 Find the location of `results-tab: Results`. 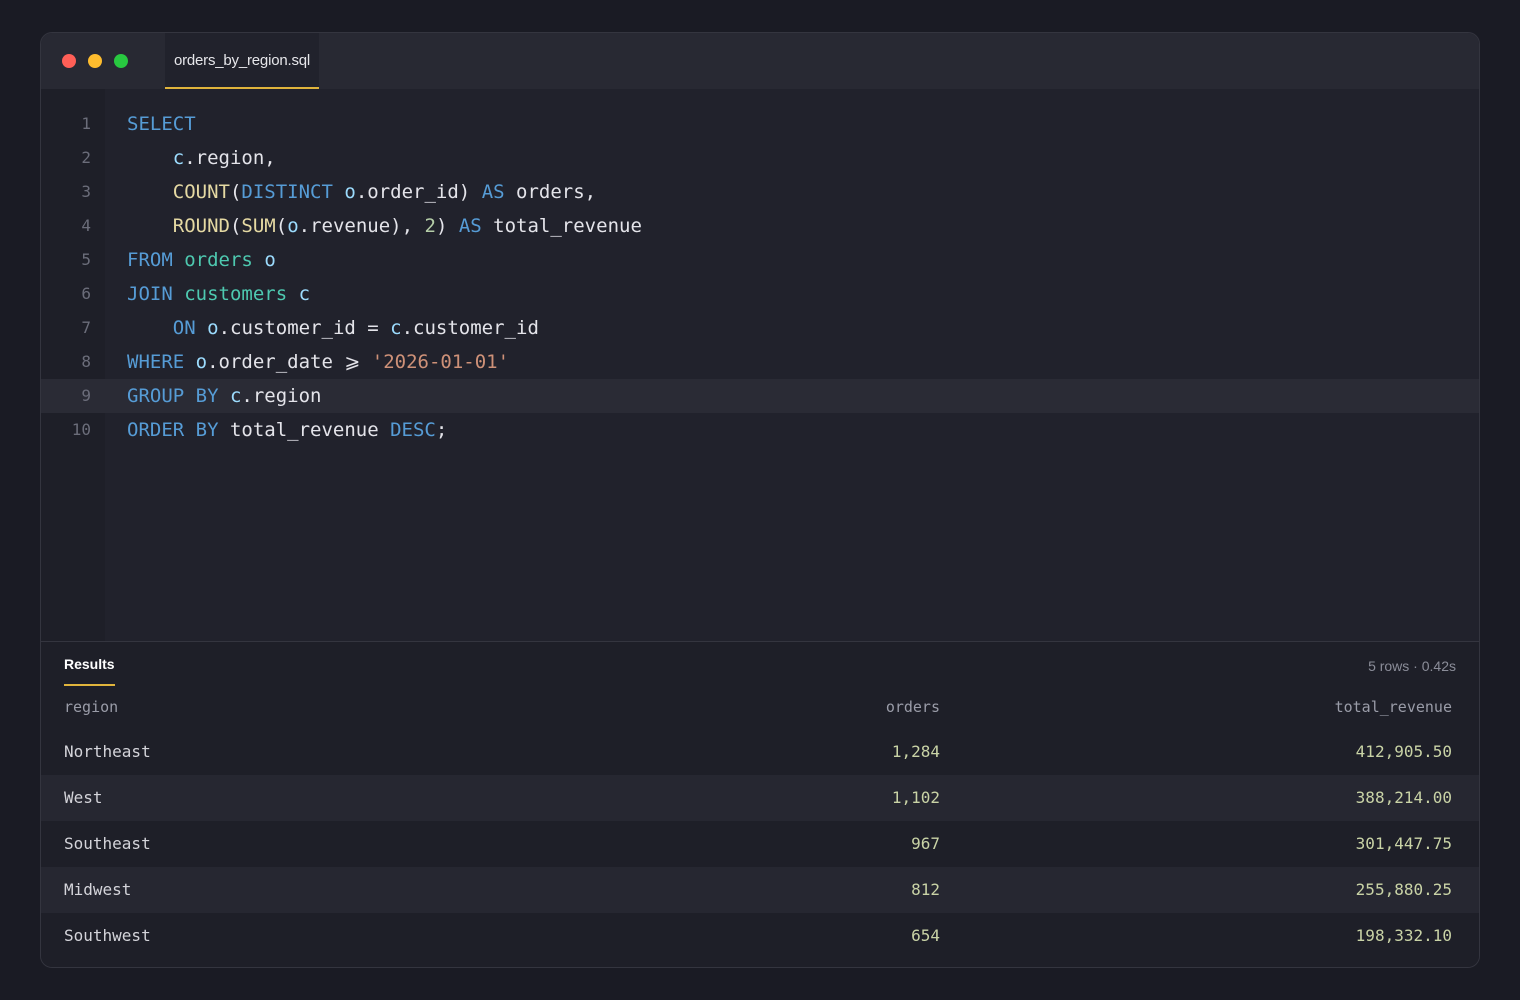

results-tab: Results is located at coordinates (89, 671).